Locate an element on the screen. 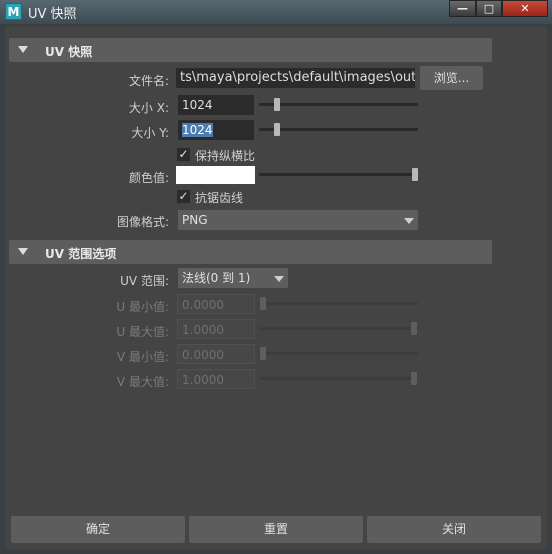  file-name-label: 文件名: is located at coordinates (148, 81).